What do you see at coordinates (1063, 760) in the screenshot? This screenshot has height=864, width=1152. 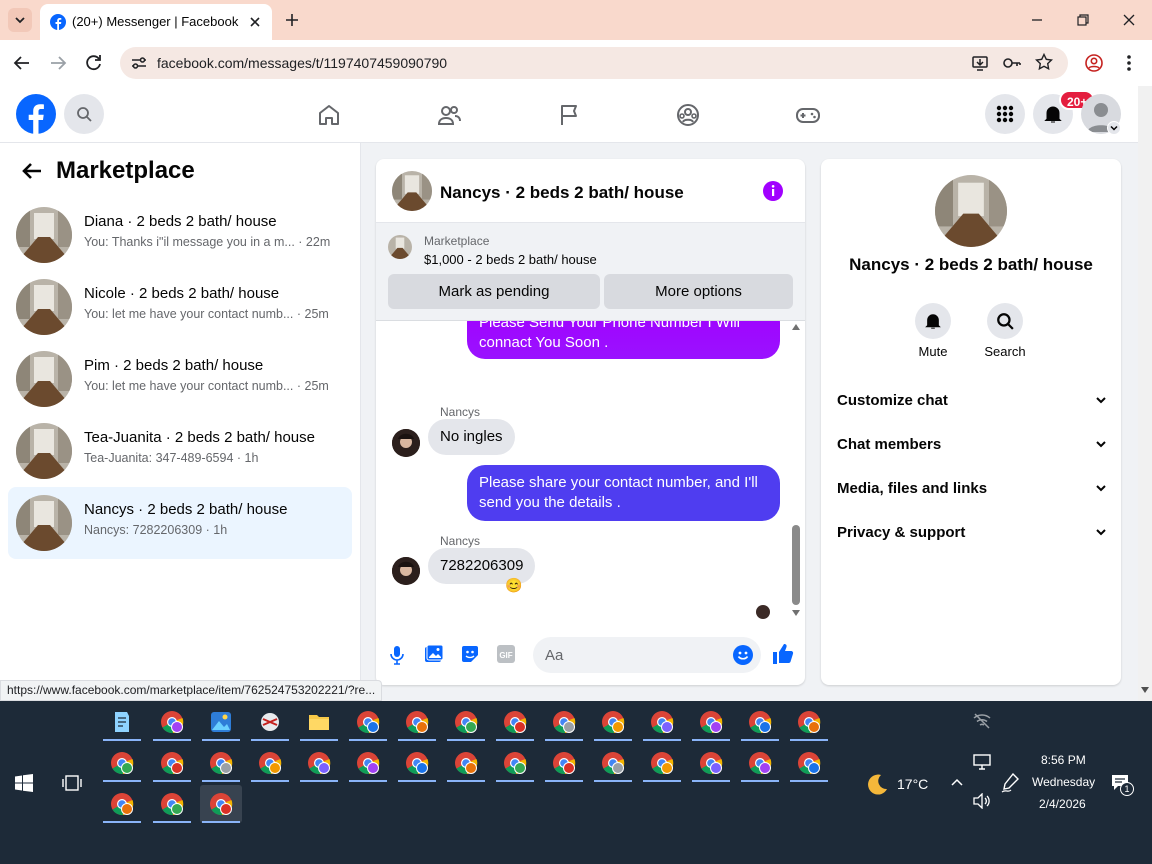 I see `clock-time: 8:56 PM` at bounding box center [1063, 760].